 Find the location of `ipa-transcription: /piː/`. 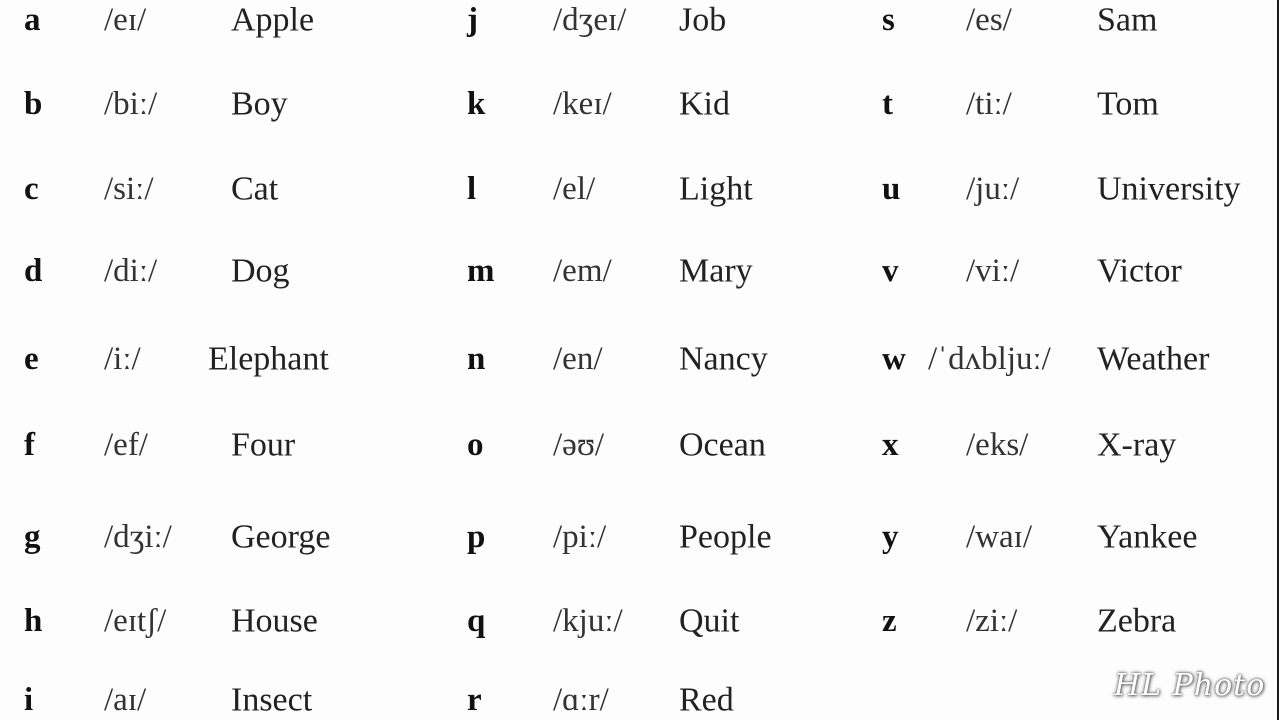

ipa-transcription: /piː/ is located at coordinates (580, 536).